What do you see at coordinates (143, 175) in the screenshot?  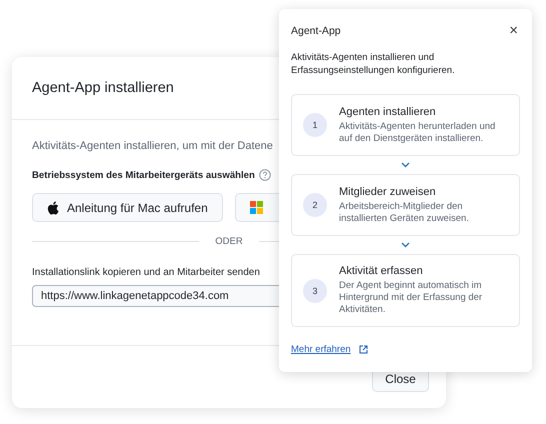 I see `os-label: Betriebssystem des Mitarbeitergeräts auswählen` at bounding box center [143, 175].